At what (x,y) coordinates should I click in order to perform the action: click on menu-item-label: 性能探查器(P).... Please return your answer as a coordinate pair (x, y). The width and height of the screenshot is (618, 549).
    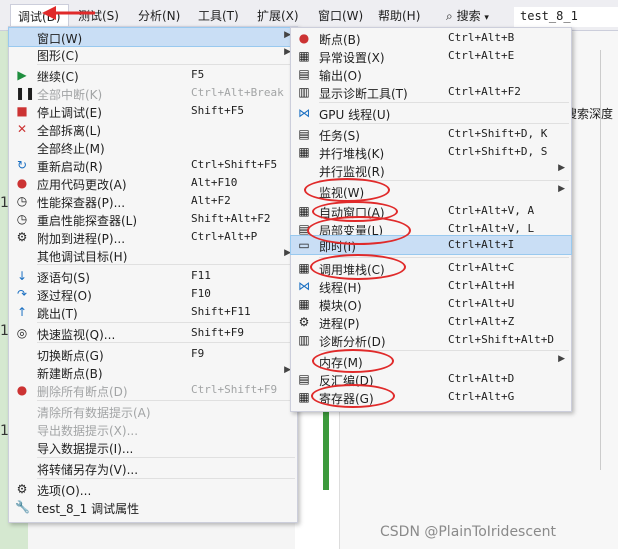
    Looking at the image, I should click on (81, 203).